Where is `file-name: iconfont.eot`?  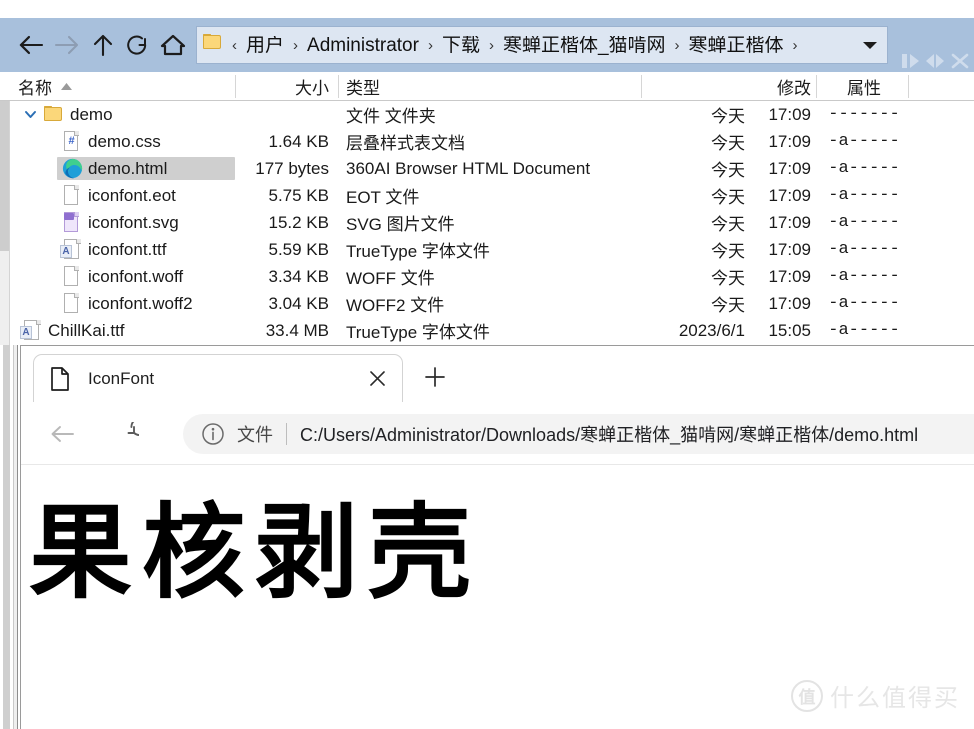
file-name: iconfont.eot is located at coordinates (132, 195).